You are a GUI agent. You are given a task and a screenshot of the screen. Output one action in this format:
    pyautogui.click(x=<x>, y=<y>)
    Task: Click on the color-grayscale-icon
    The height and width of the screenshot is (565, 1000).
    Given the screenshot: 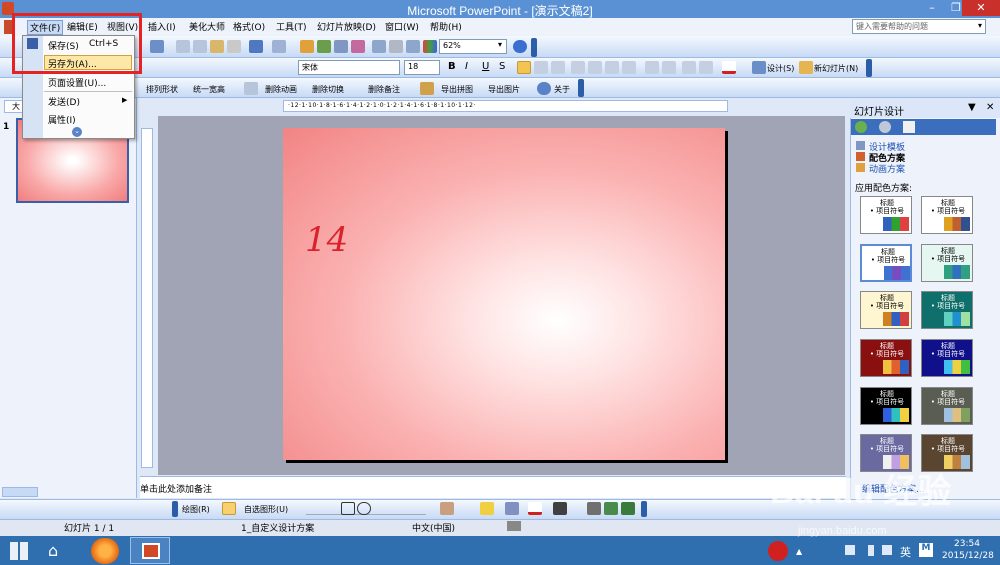 What is the action you would take?
    pyautogui.click(x=430, y=46)
    